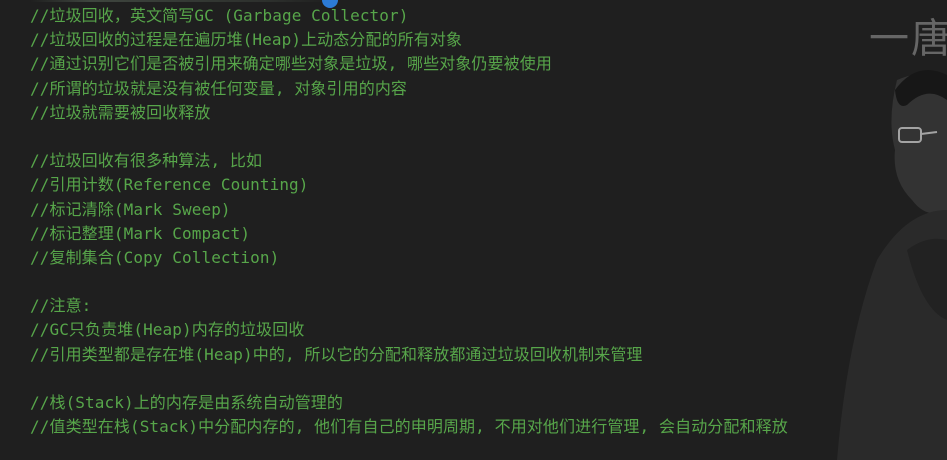 Image resolution: width=947 pixels, height=460 pixels. What do you see at coordinates (140, 233) in the screenshot?
I see `code-line: //标记整理(Mark Compact)` at bounding box center [140, 233].